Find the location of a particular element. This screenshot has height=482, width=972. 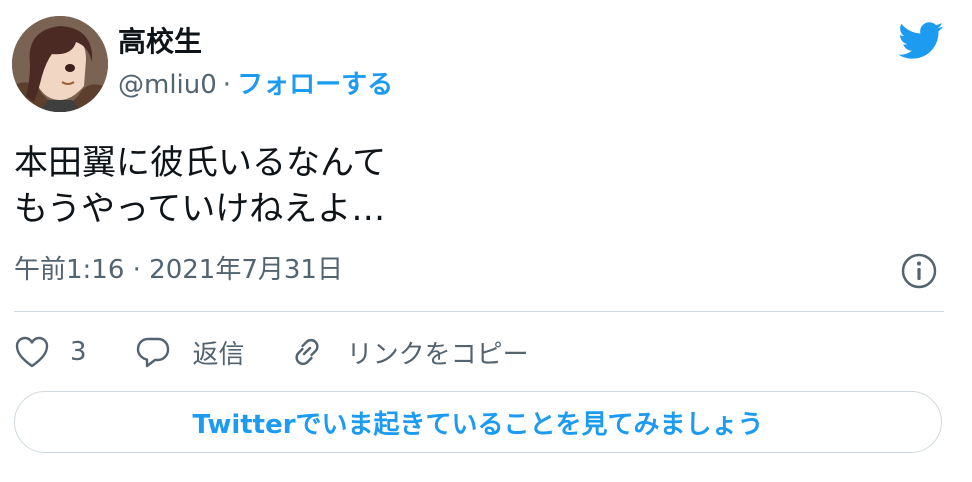

copy-link-button: リンクをコピー is located at coordinates (409, 352).